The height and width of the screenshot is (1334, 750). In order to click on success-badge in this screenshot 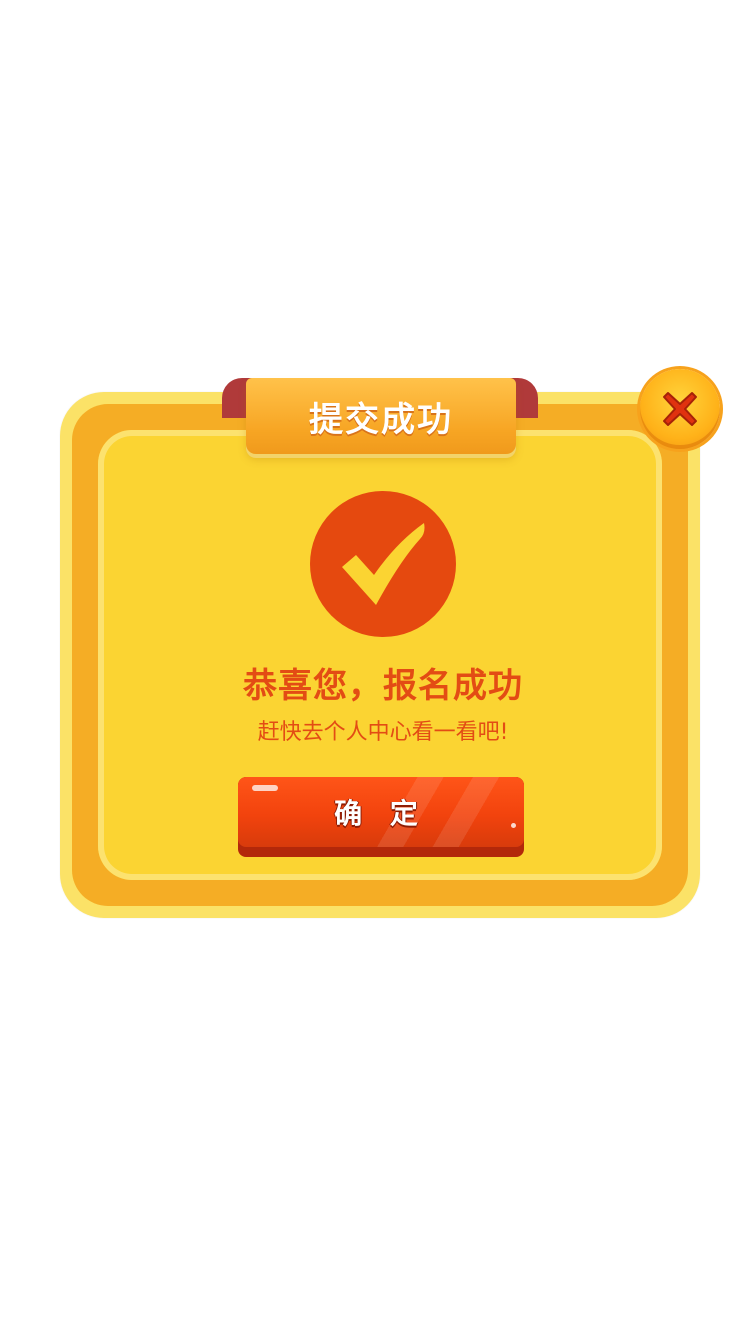, I will do `click(383, 564)`.